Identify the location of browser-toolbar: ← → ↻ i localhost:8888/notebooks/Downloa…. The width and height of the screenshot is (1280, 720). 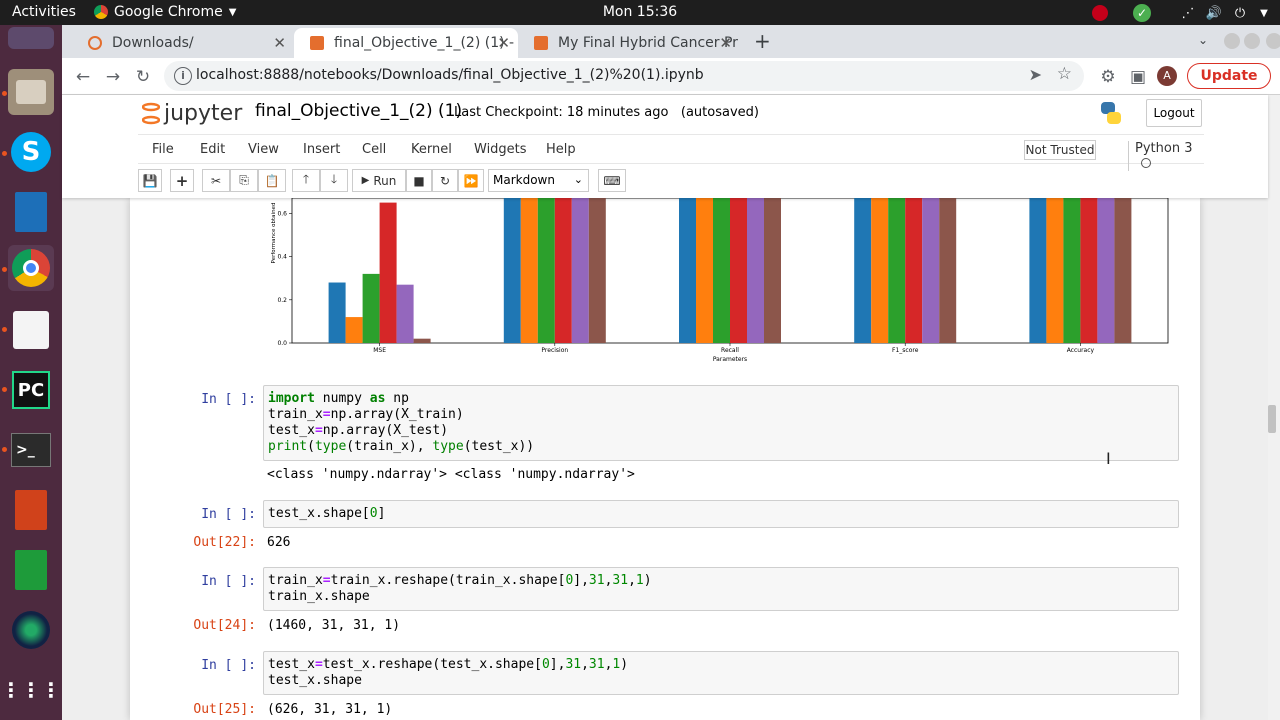
(671, 76).